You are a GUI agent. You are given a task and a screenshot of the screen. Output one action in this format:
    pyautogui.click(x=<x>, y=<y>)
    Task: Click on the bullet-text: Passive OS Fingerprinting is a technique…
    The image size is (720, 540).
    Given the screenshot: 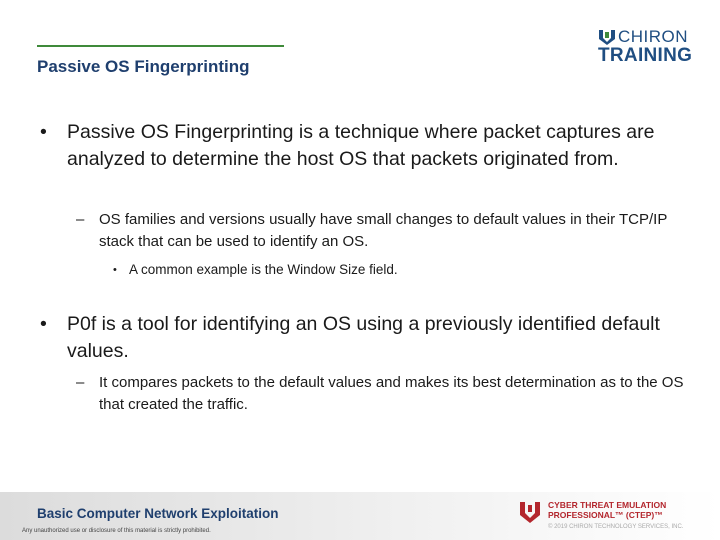 What is the action you would take?
    pyautogui.click(x=361, y=145)
    